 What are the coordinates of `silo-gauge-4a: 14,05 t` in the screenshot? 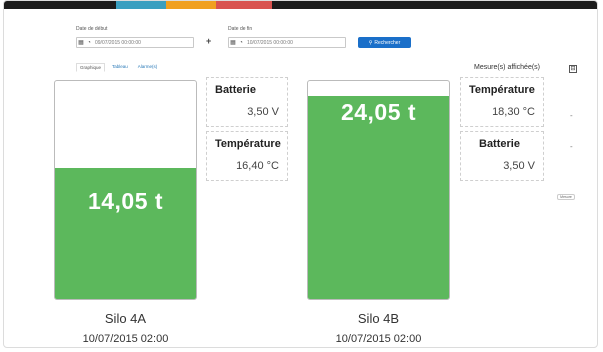 It's located at (125, 190).